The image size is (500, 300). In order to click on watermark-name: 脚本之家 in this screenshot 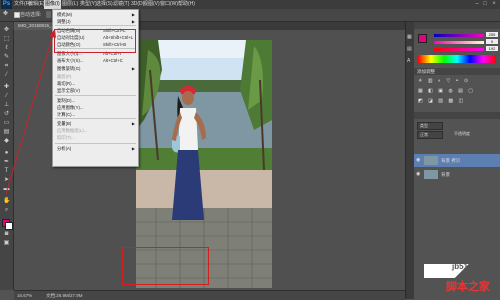, I will do `click(468, 287)`.